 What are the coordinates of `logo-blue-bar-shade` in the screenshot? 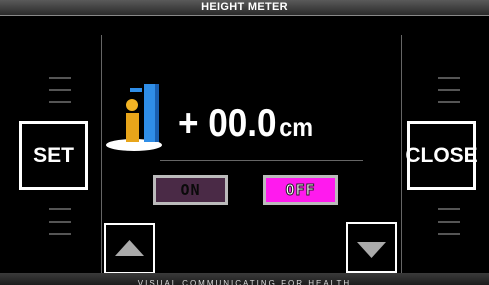 It's located at (157, 113).